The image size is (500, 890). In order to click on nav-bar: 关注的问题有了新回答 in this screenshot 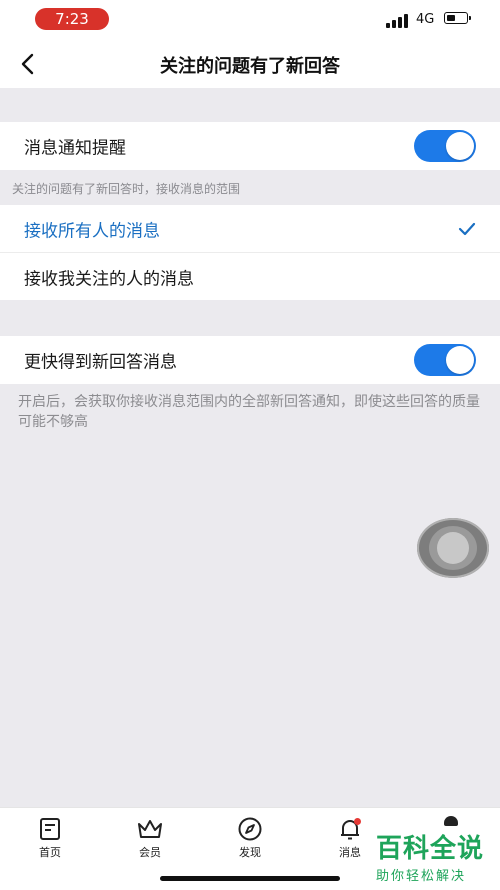, I will do `click(250, 64)`.